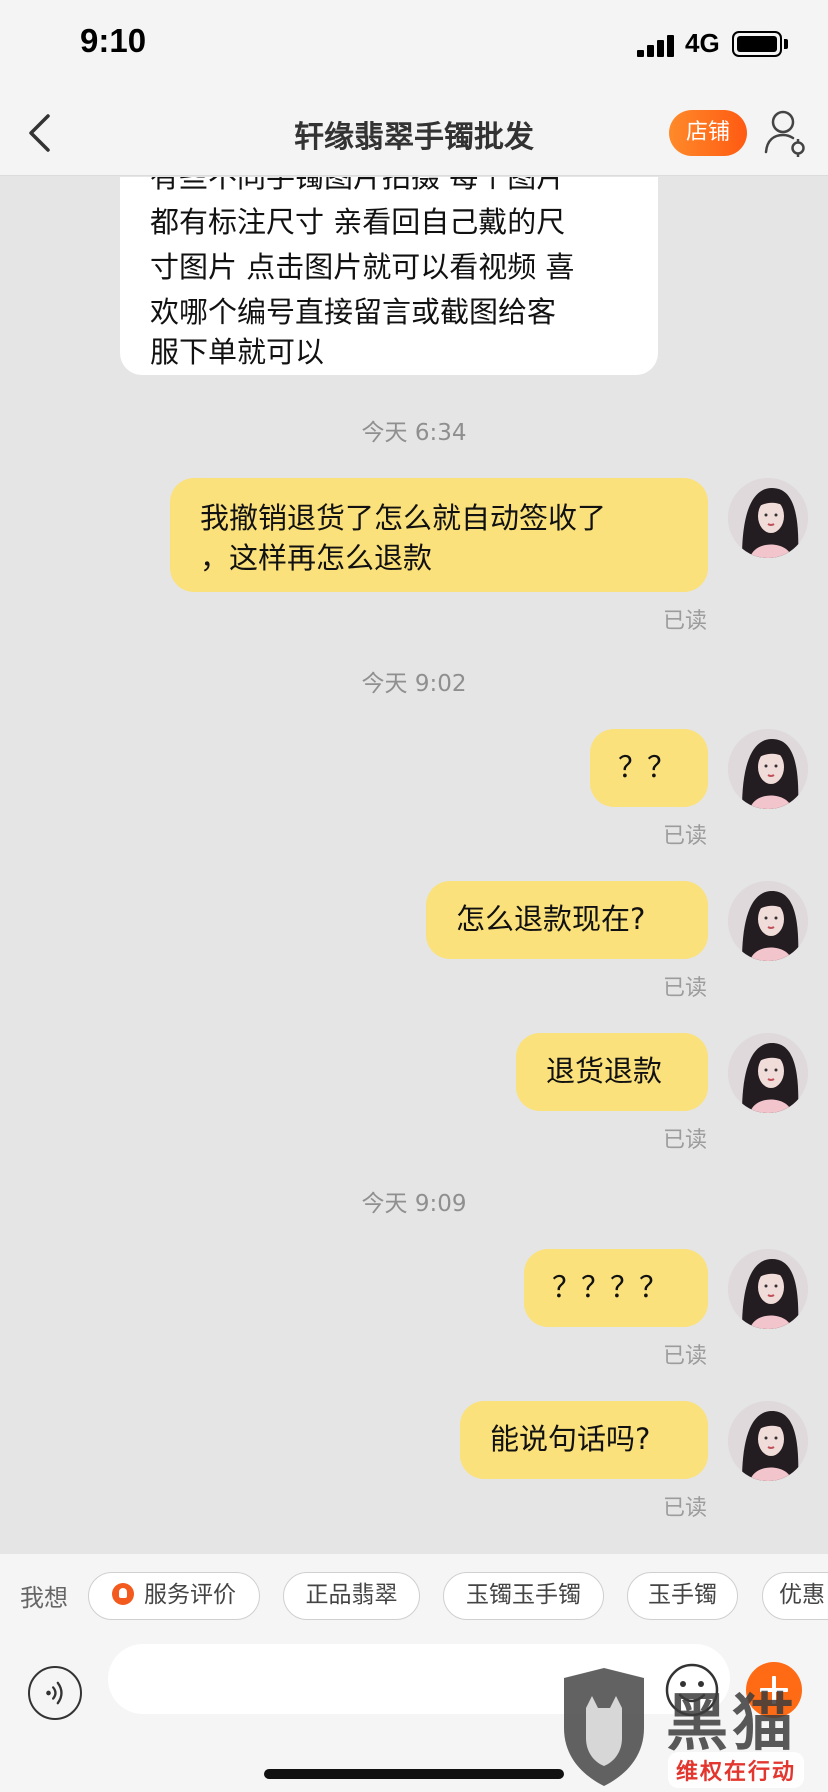 The width and height of the screenshot is (828, 1792). Describe the element at coordinates (785, 133) in the screenshot. I see `user-settings-icon` at that location.